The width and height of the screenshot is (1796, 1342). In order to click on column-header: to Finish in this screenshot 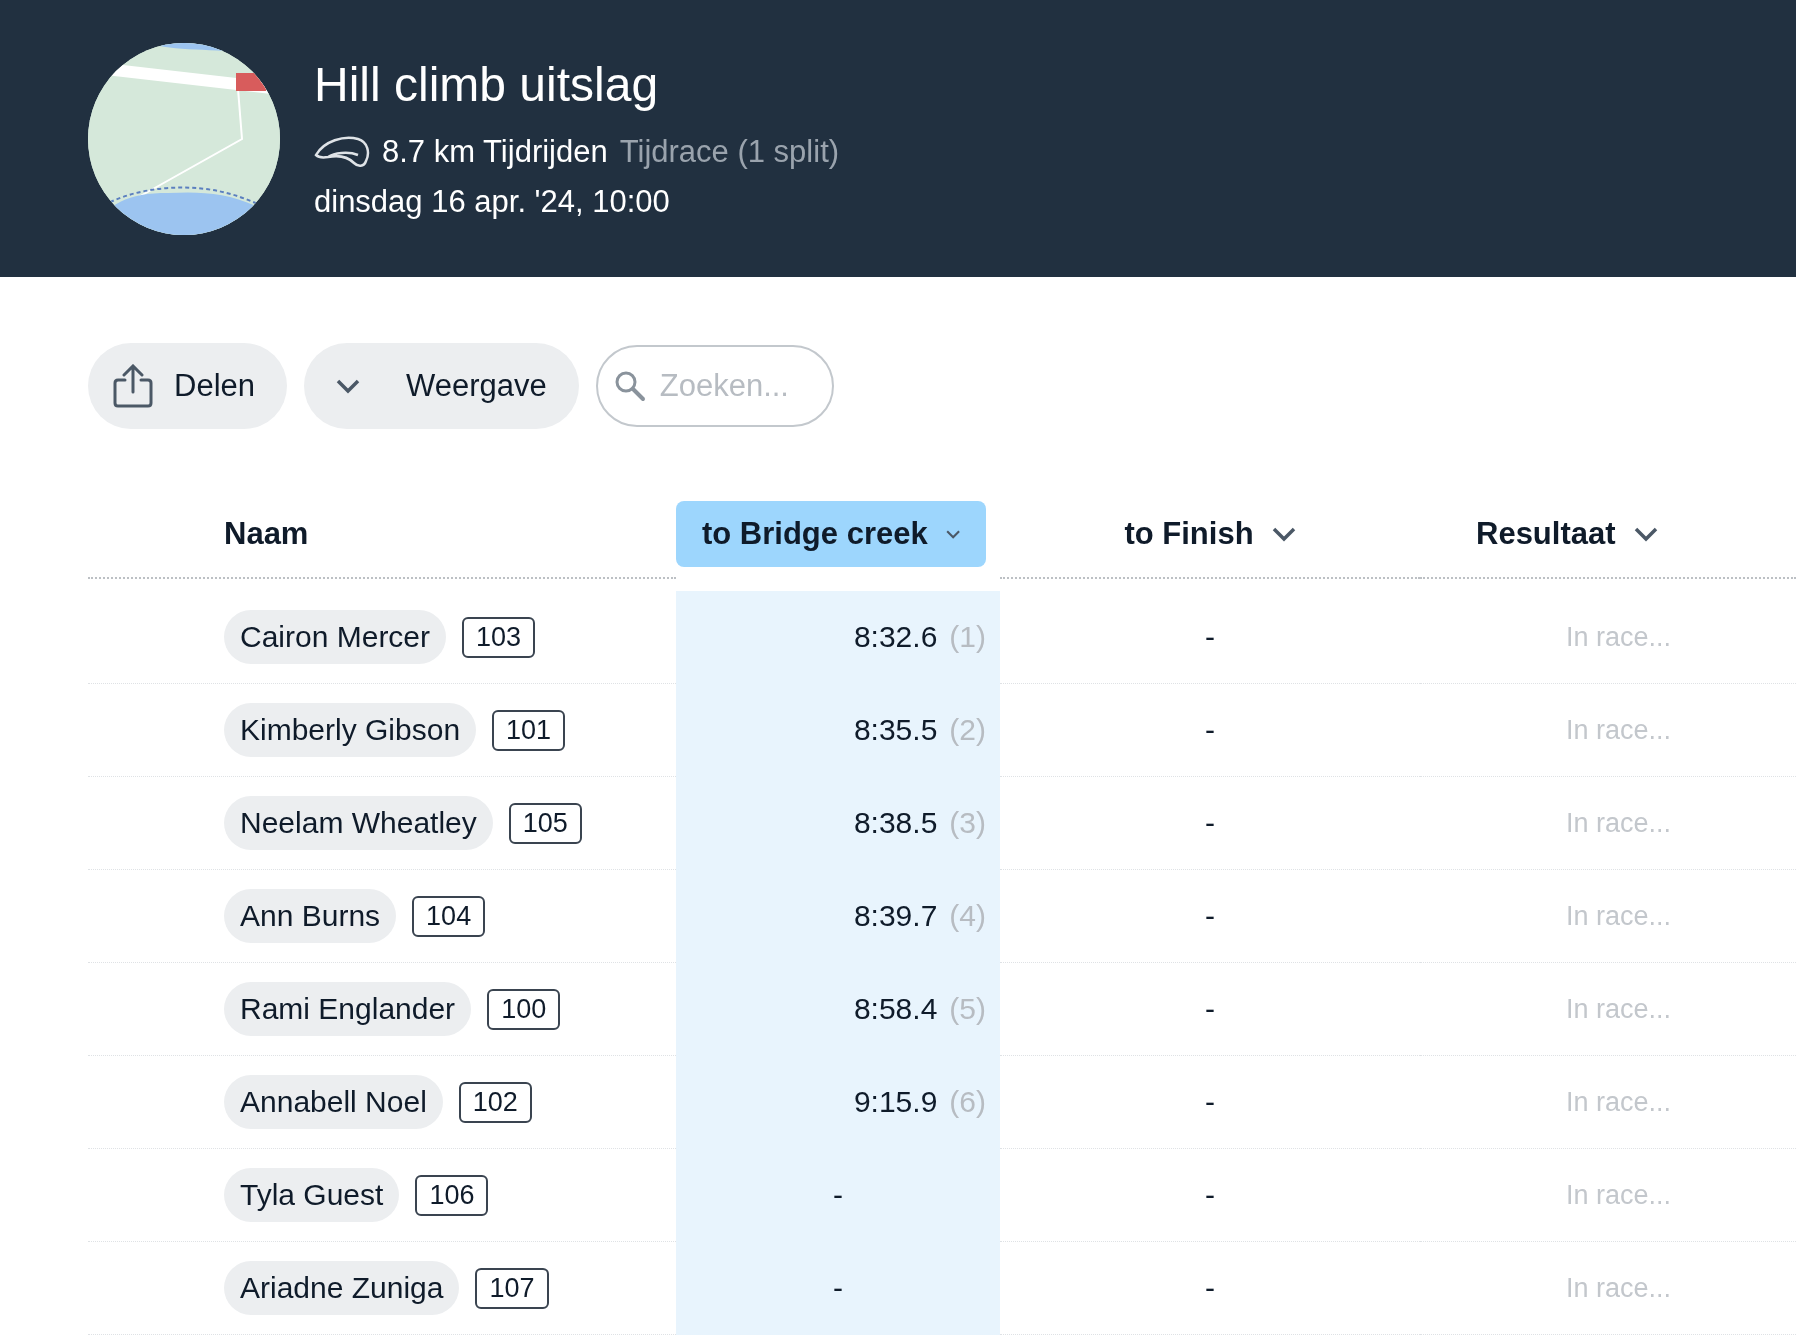, I will do `click(1210, 534)`.